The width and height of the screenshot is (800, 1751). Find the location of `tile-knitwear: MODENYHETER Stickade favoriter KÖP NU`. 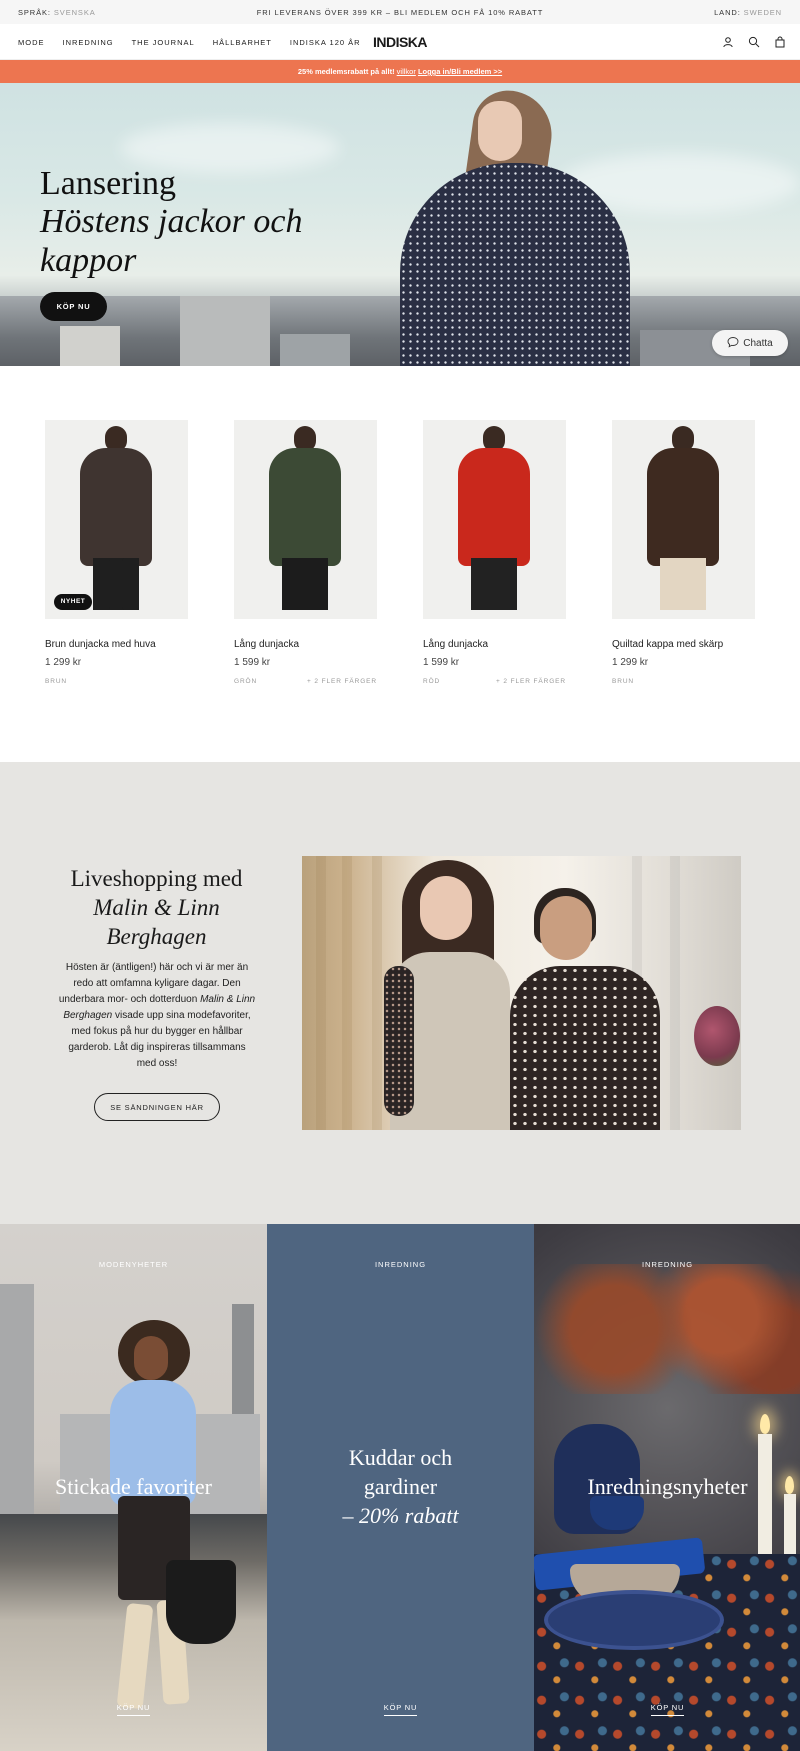

tile-knitwear: MODENYHETER Stickade favoriter KÖP NU is located at coordinates (133, 1487).